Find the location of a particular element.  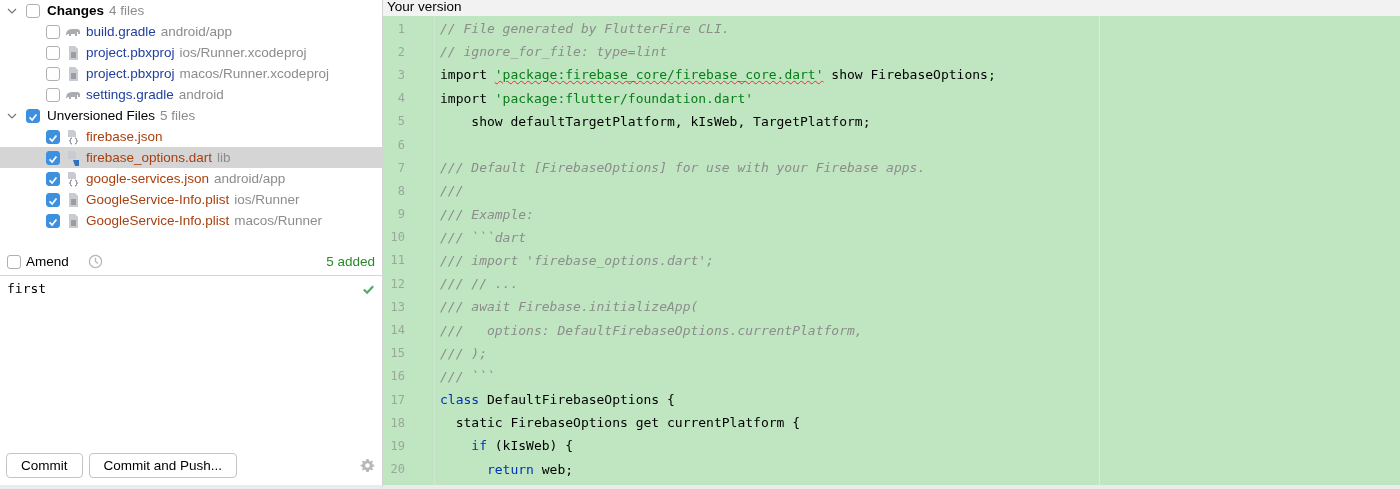

file-name: firebase.json is located at coordinates (124, 136).